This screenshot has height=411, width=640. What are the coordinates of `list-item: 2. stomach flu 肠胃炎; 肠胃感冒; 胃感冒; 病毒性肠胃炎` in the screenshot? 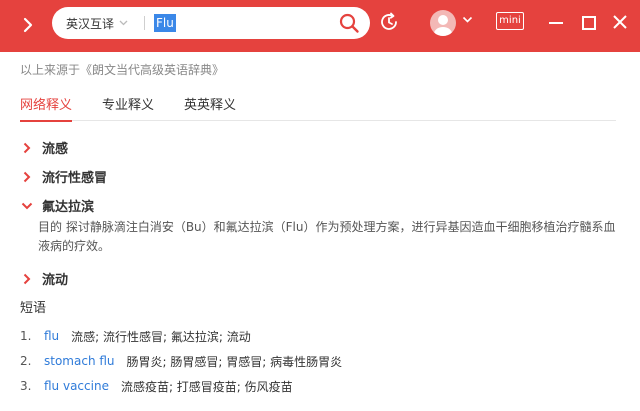 It's located at (181, 361).